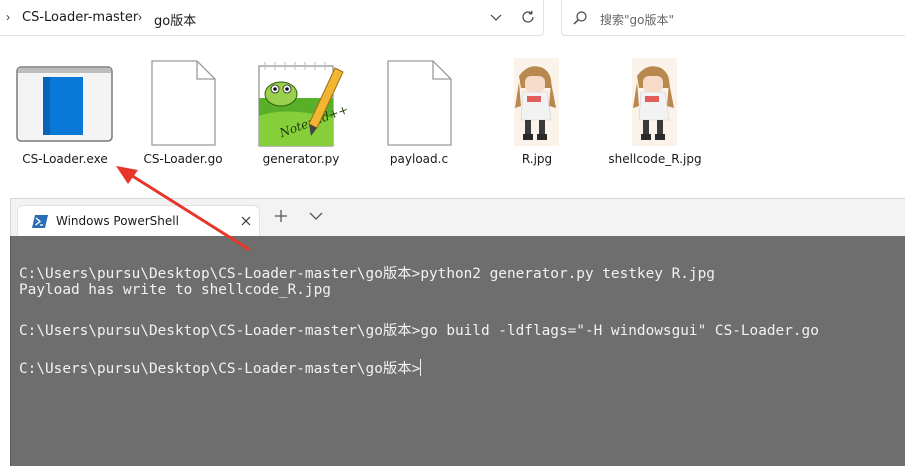 This screenshot has width=905, height=466. Describe the element at coordinates (496, 17) in the screenshot. I see `address-history-chevron-down-icon` at that location.